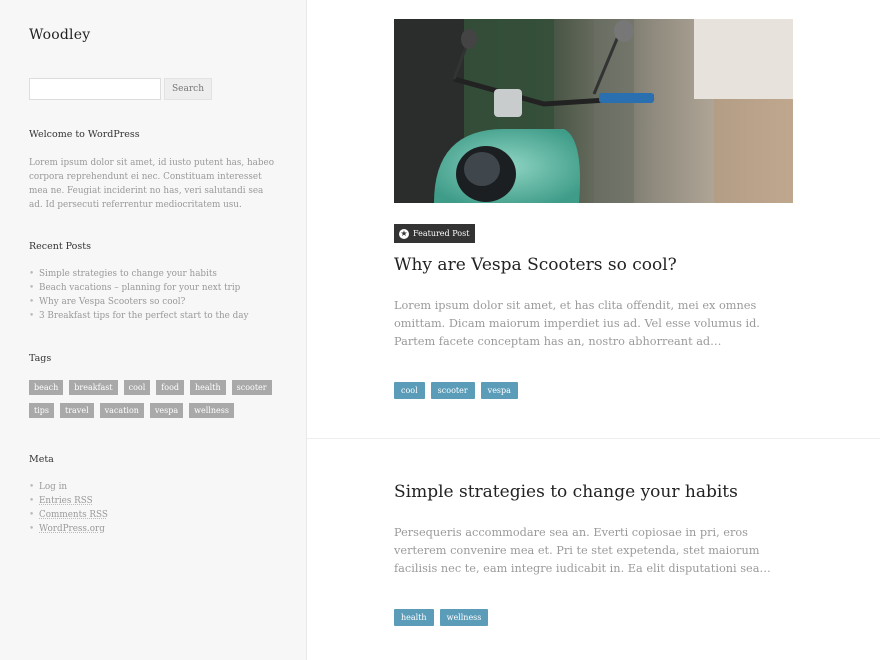  I want to click on post-tags: cool scooter vespa, so click(456, 390).